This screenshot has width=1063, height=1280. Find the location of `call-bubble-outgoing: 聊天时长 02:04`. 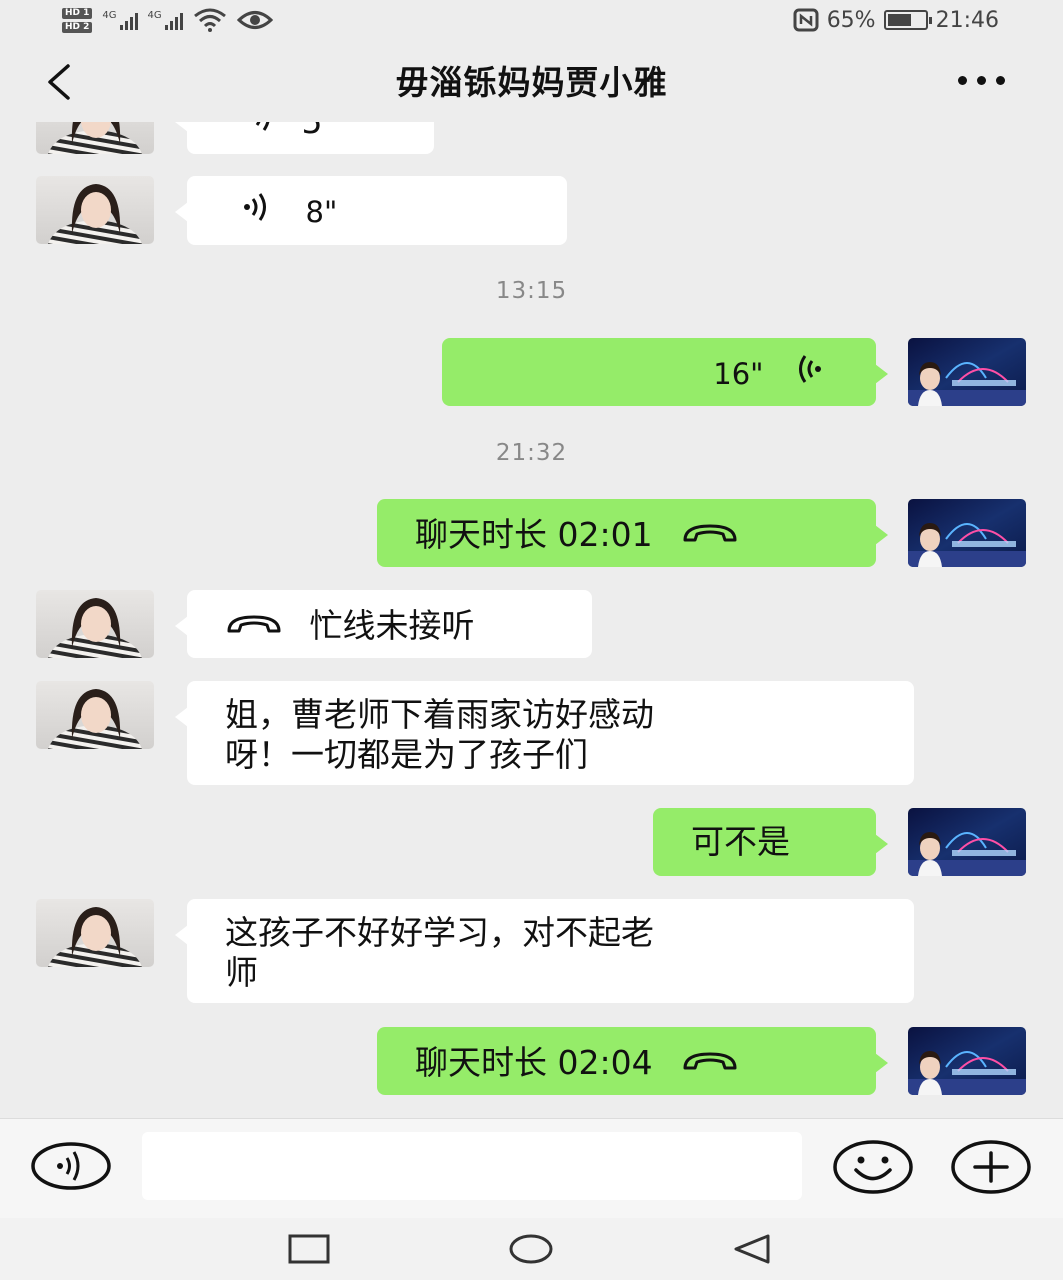

call-bubble-outgoing: 聊天时长 02:04 is located at coordinates (632, 1061).